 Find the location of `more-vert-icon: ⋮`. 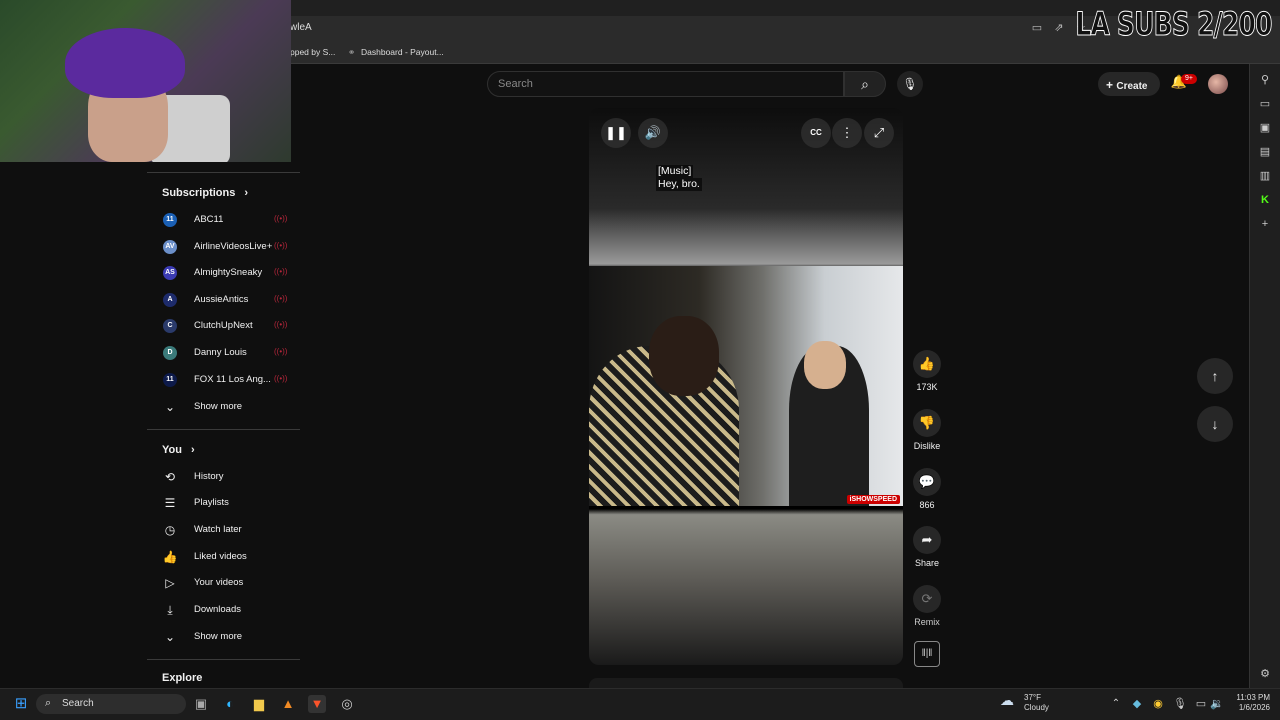

more-vert-icon: ⋮ is located at coordinates (847, 132).